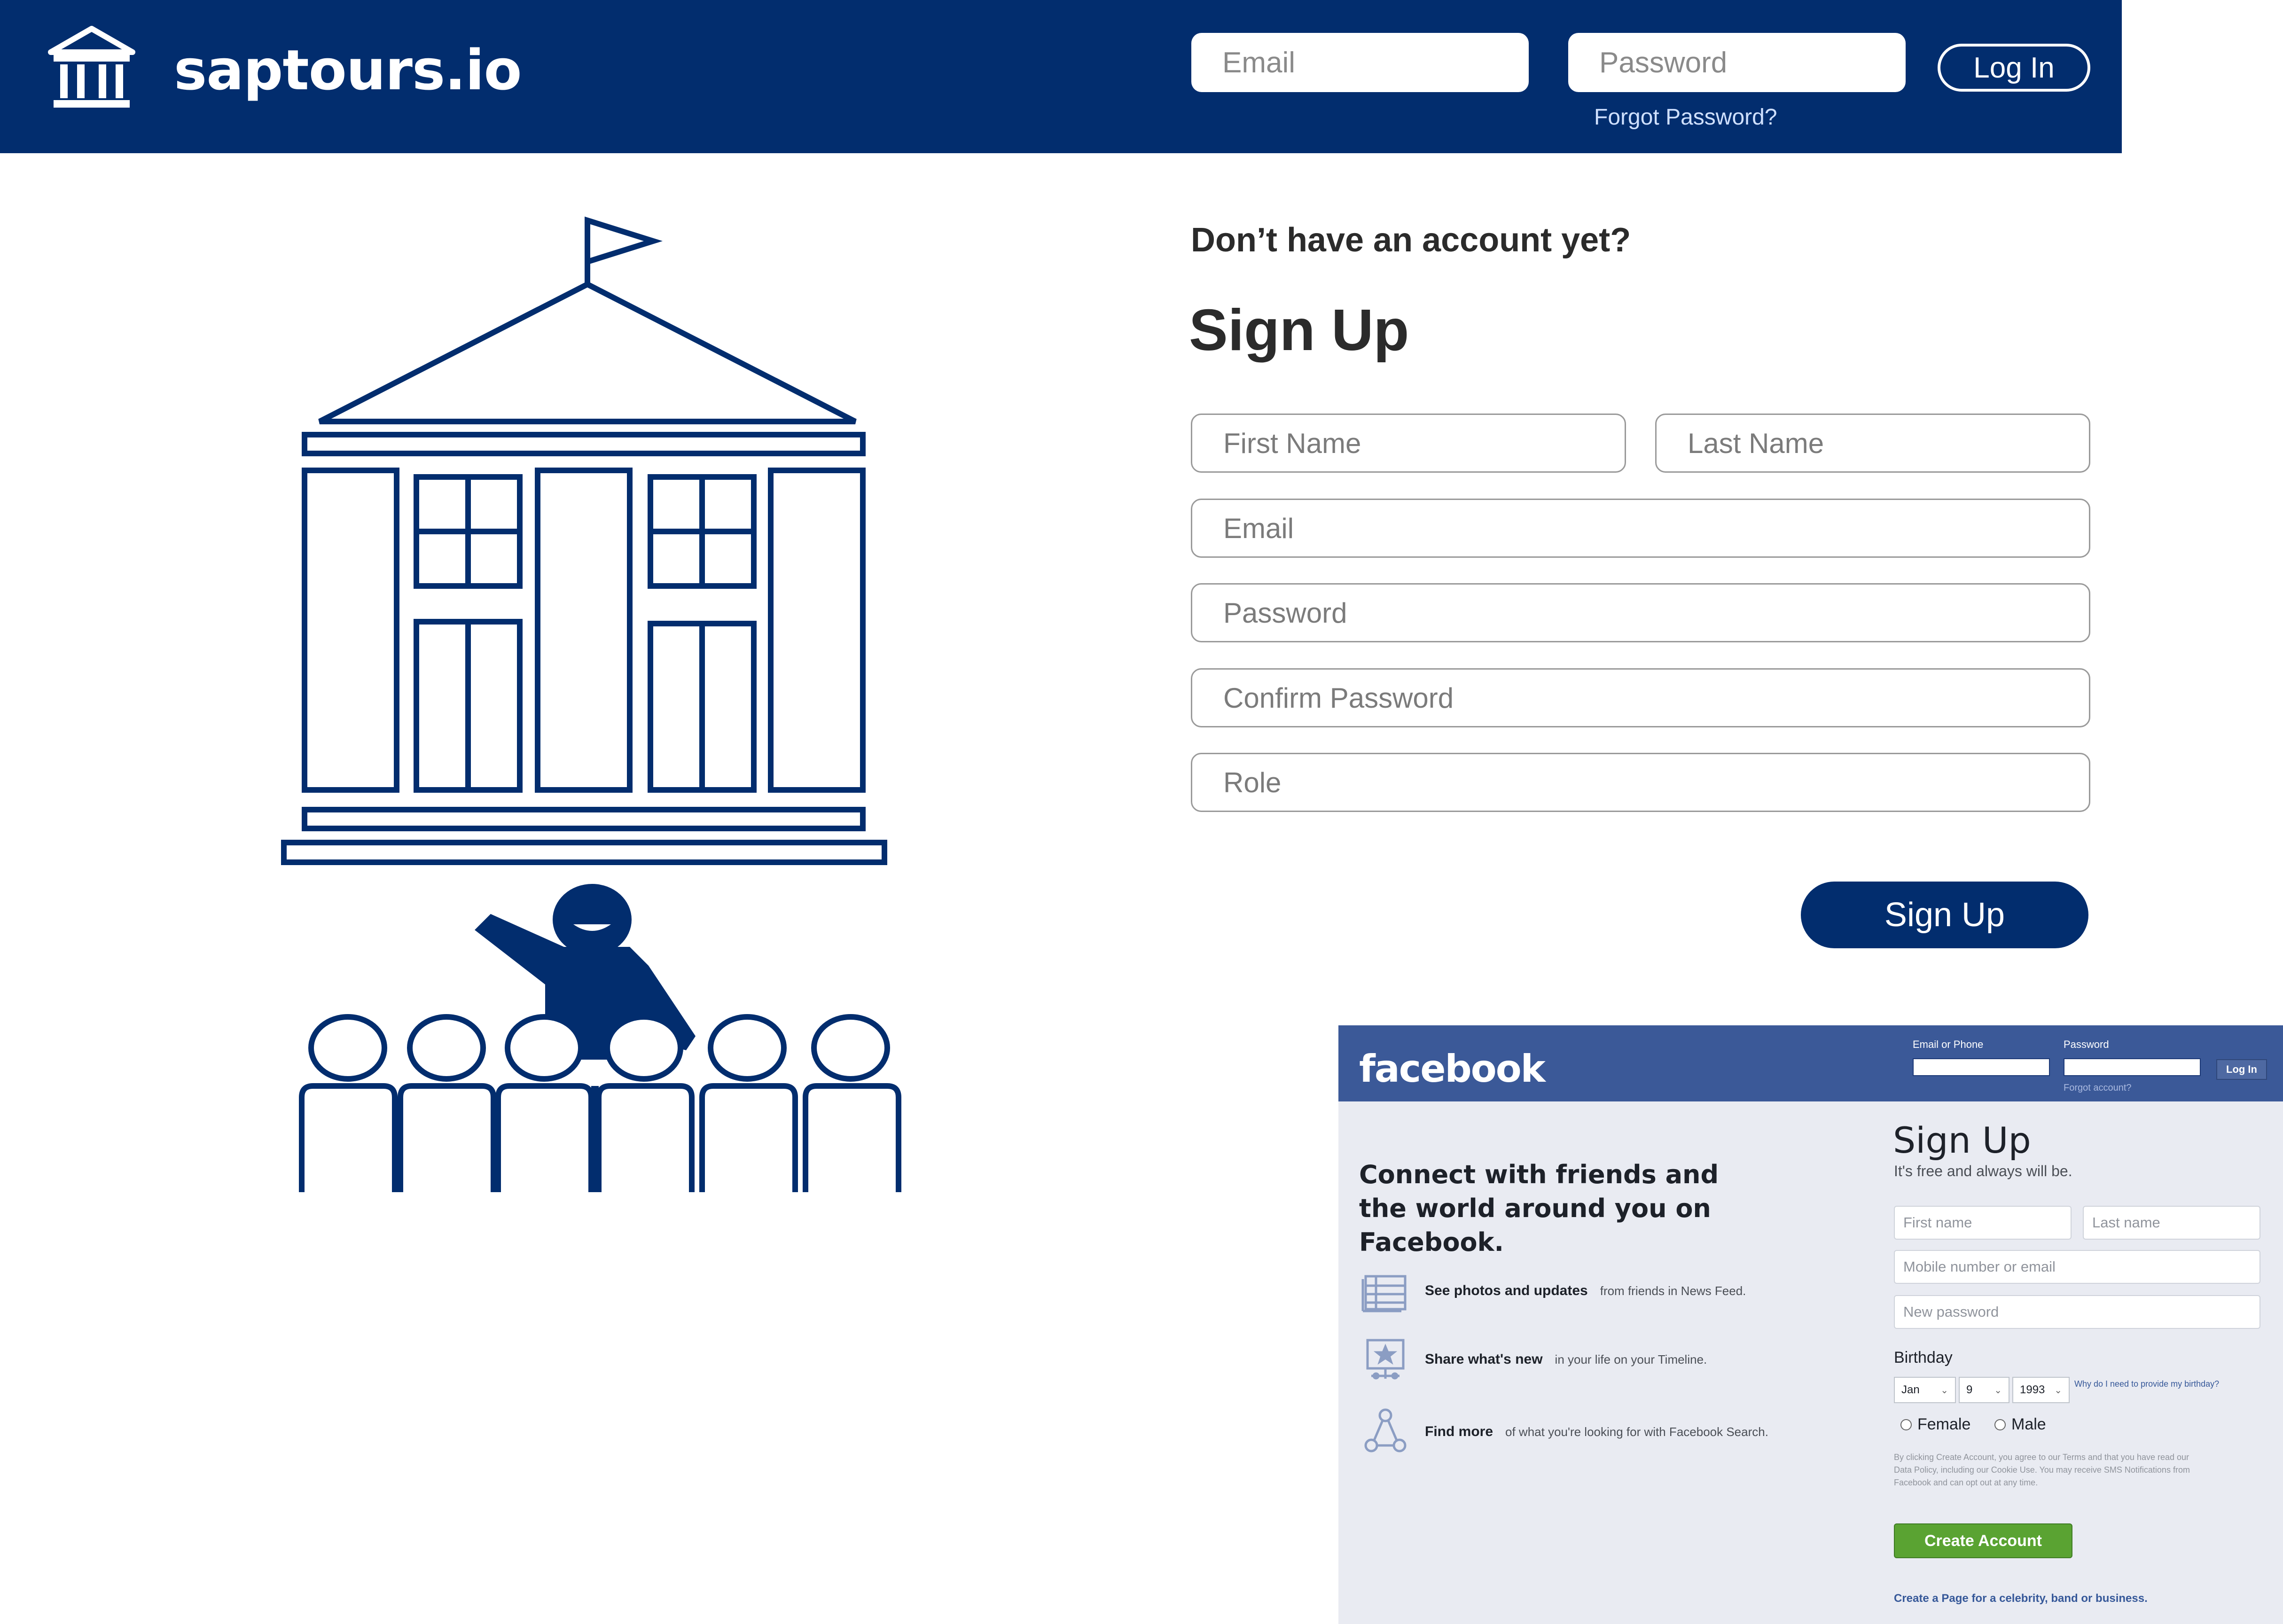 The image size is (2283, 1624). I want to click on fb-feature-title: Share what's new, so click(1484, 1359).